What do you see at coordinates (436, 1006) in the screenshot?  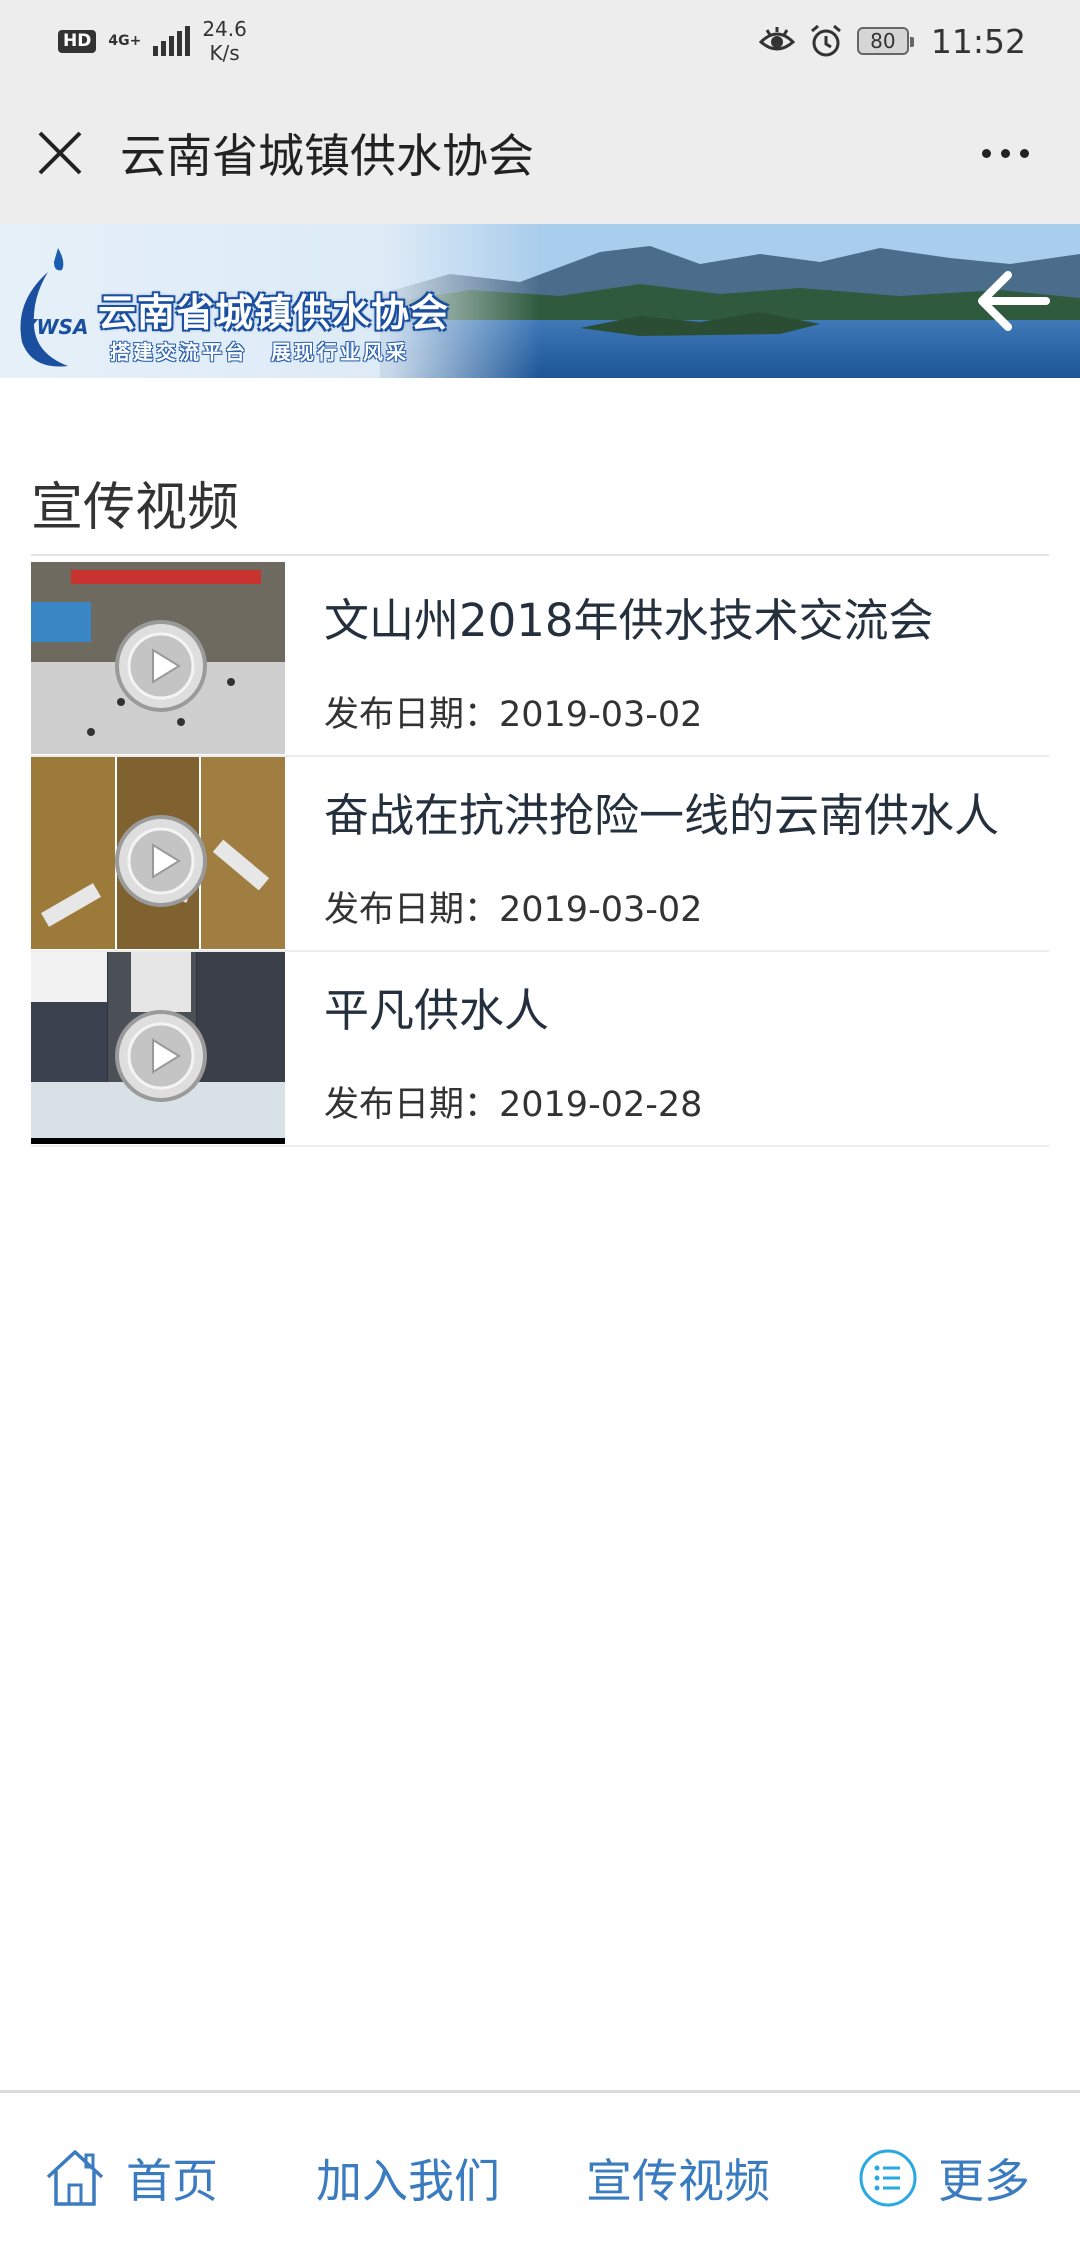 I see `video-title: 平凡供水人` at bounding box center [436, 1006].